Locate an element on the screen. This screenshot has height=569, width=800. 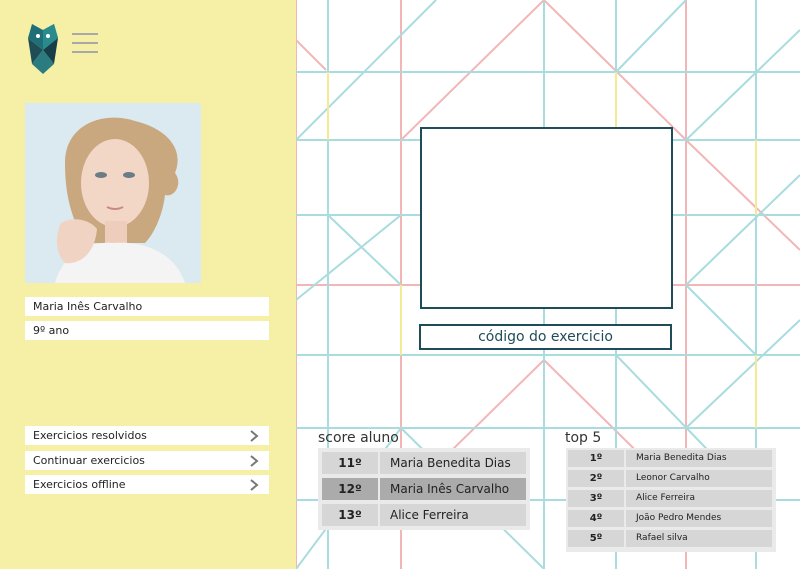
top5-row: 3º Alice Ferreira is located at coordinates (671, 498).